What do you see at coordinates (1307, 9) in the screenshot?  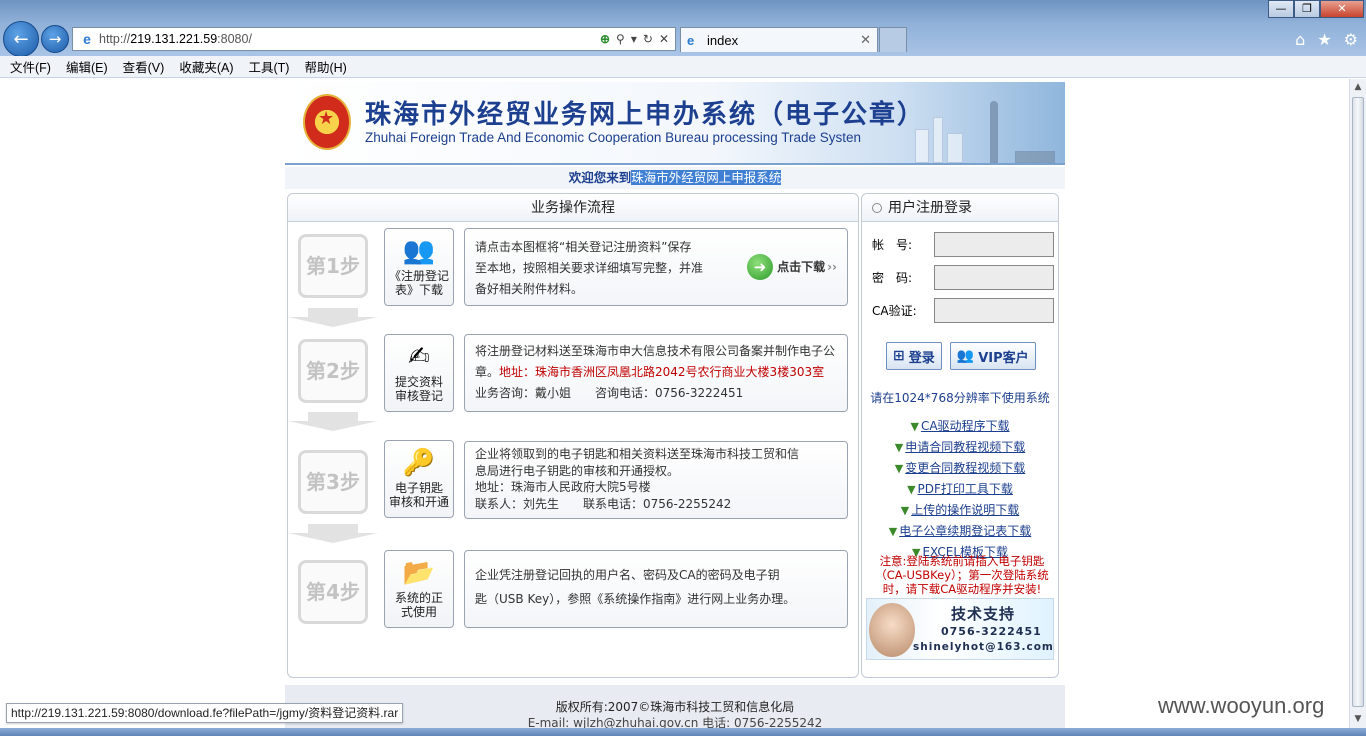 I see `maximize-button: ❐` at bounding box center [1307, 9].